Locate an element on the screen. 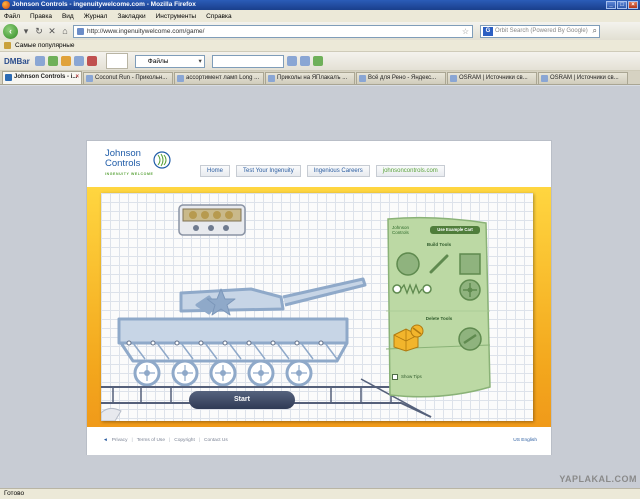  search-icon: ⌕ is located at coordinates (595, 31).